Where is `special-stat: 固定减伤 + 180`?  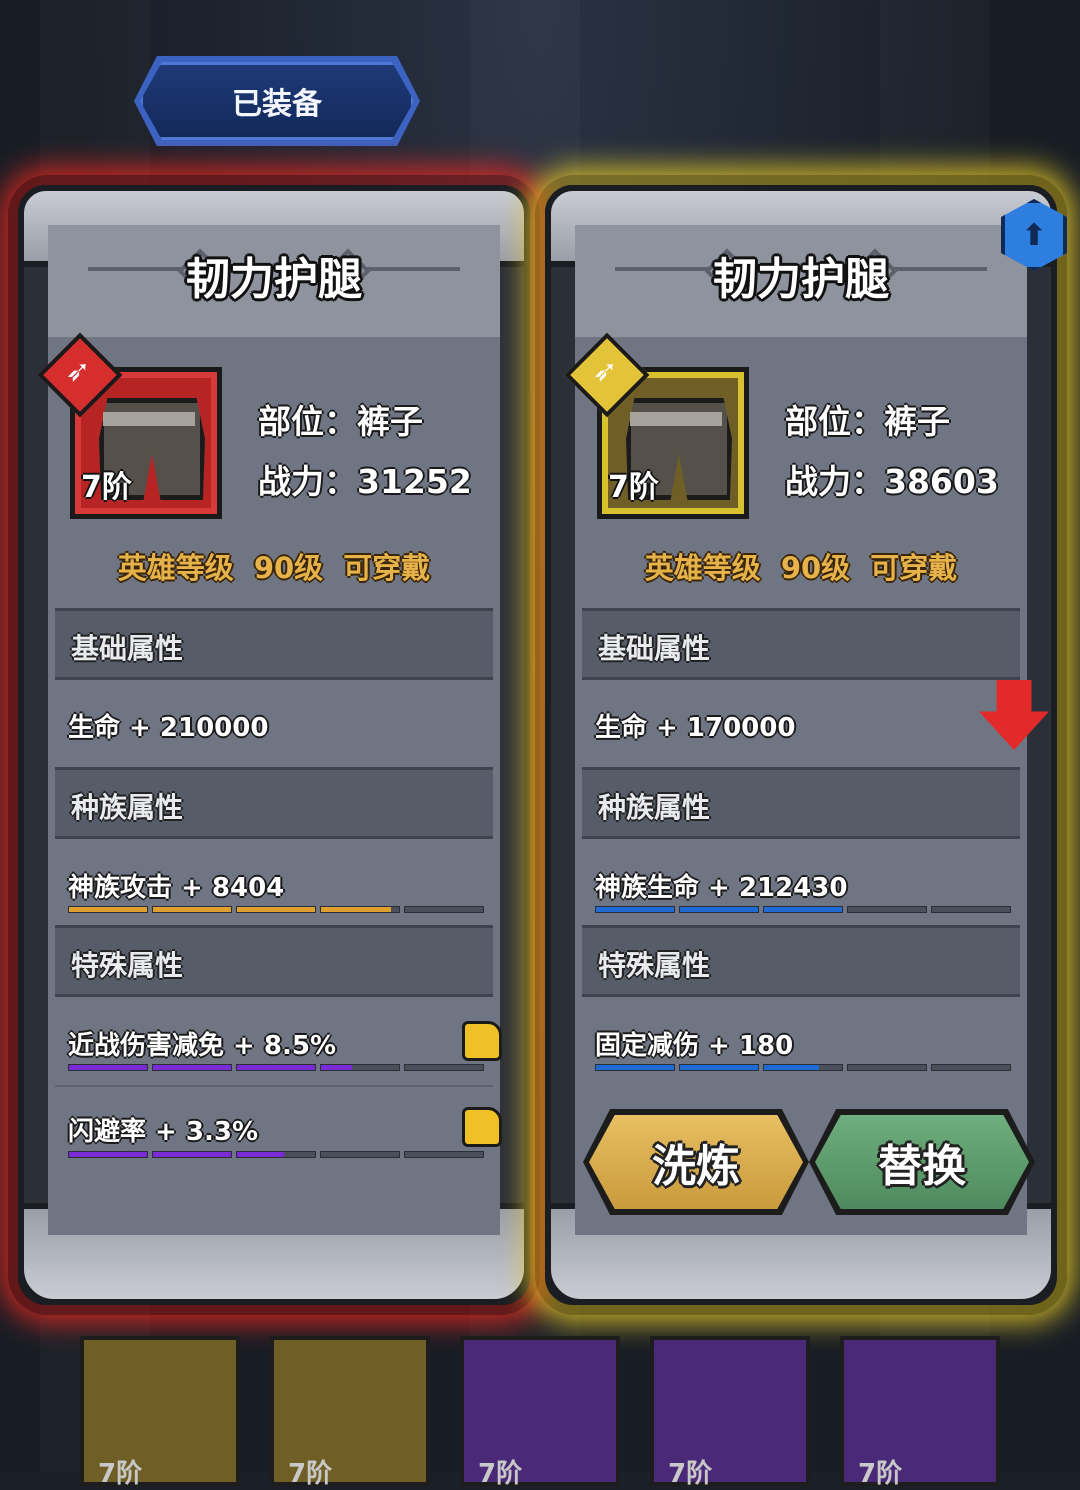
special-stat: 固定减伤 + 180 is located at coordinates (694, 1046).